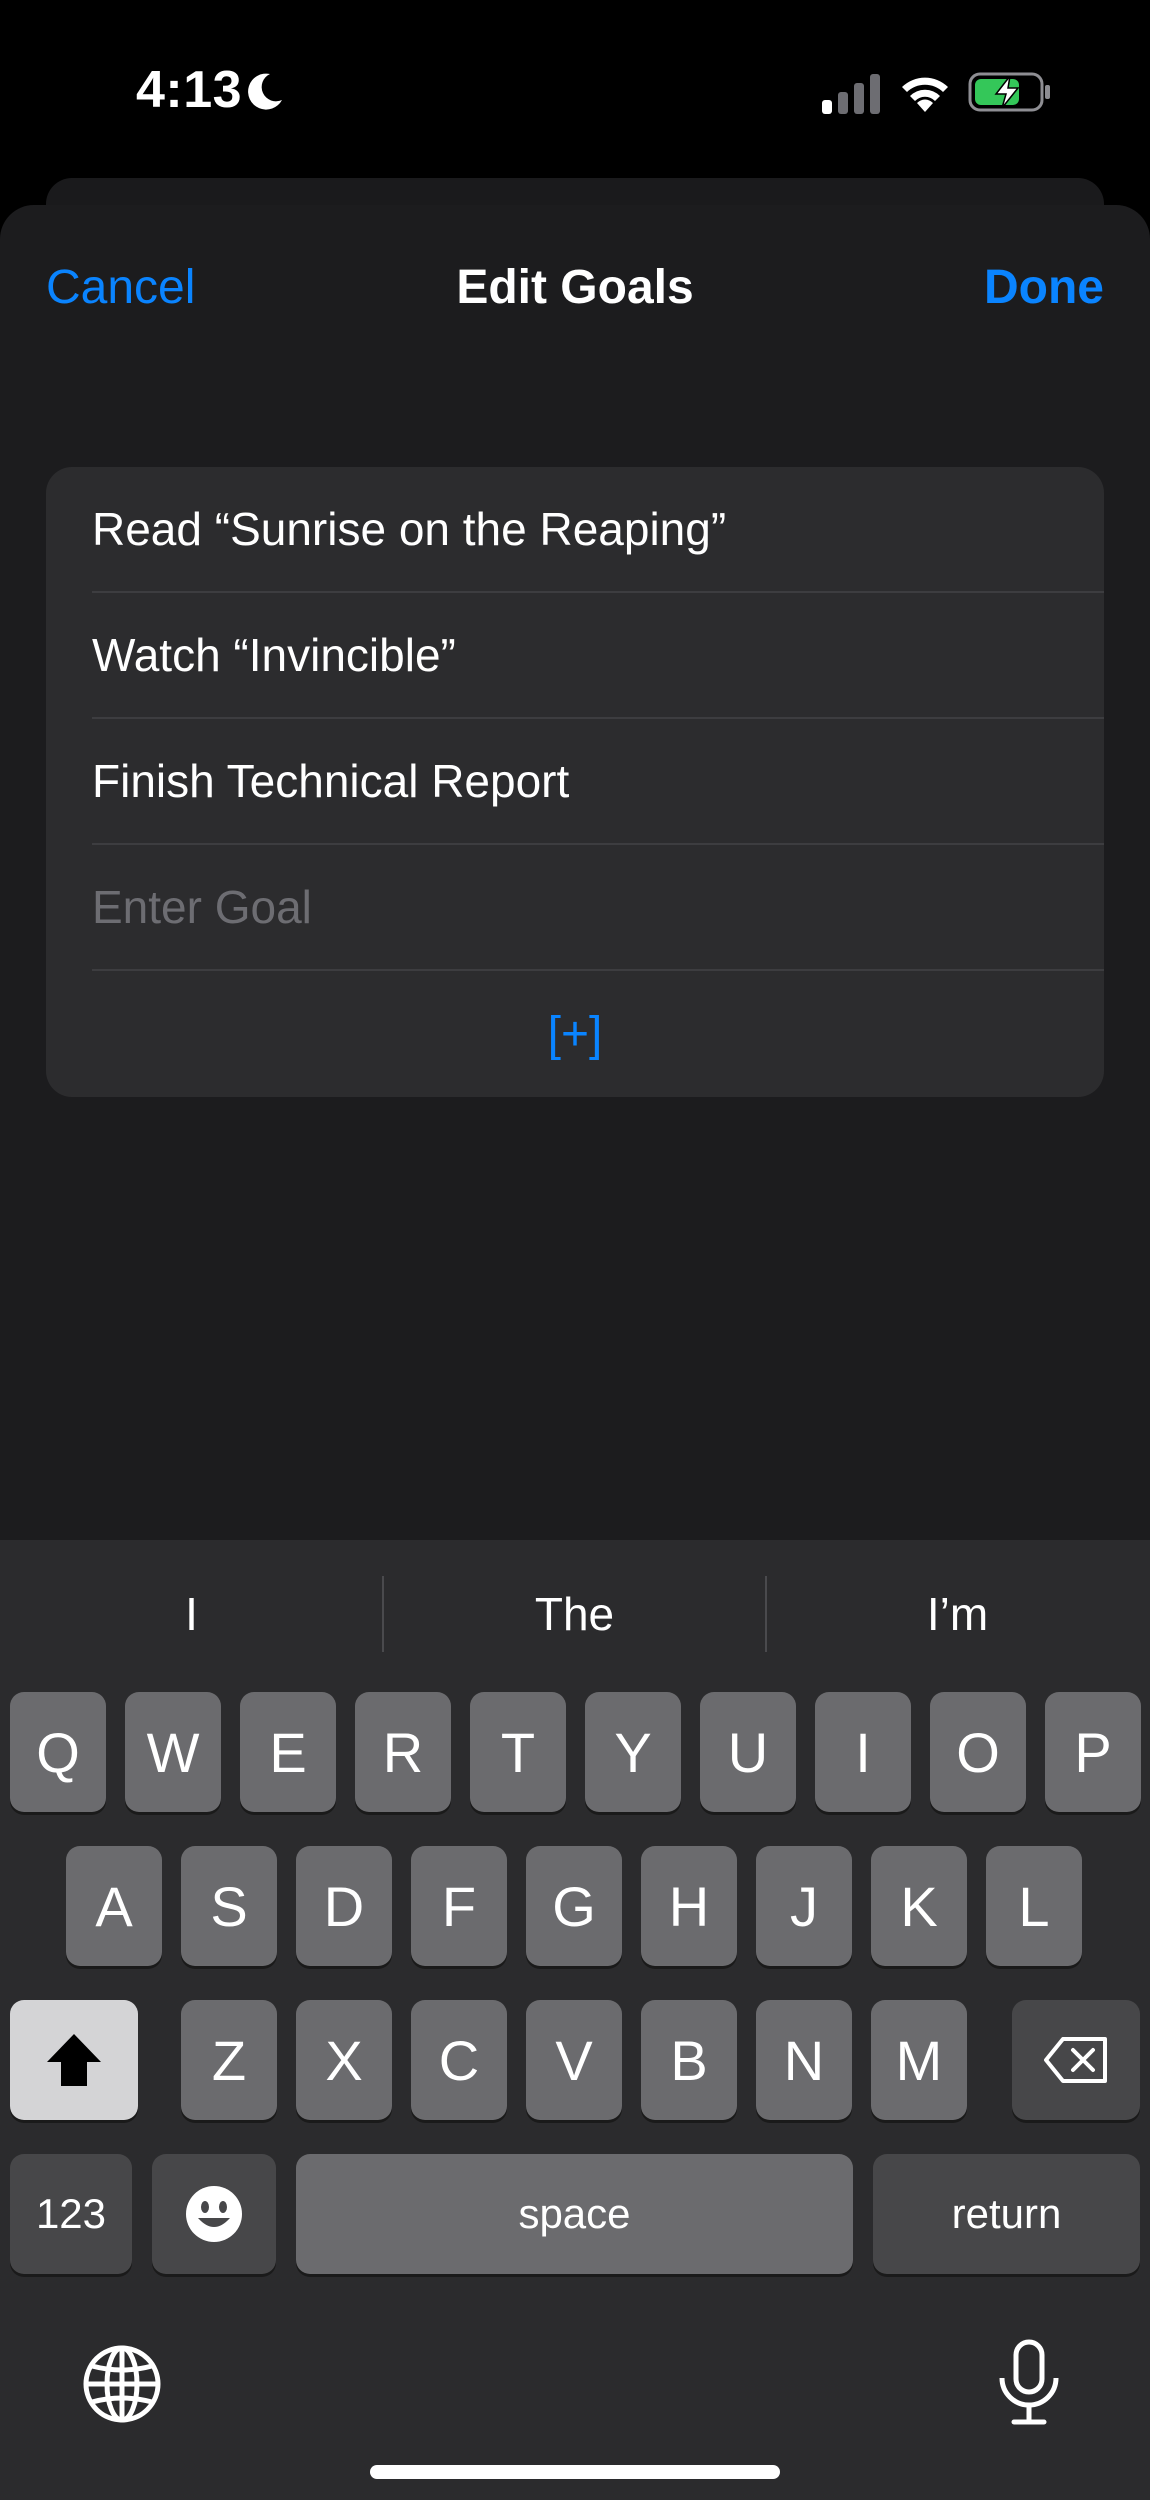 This screenshot has width=1150, height=2500. I want to click on return-key: return, so click(1006, 2214).